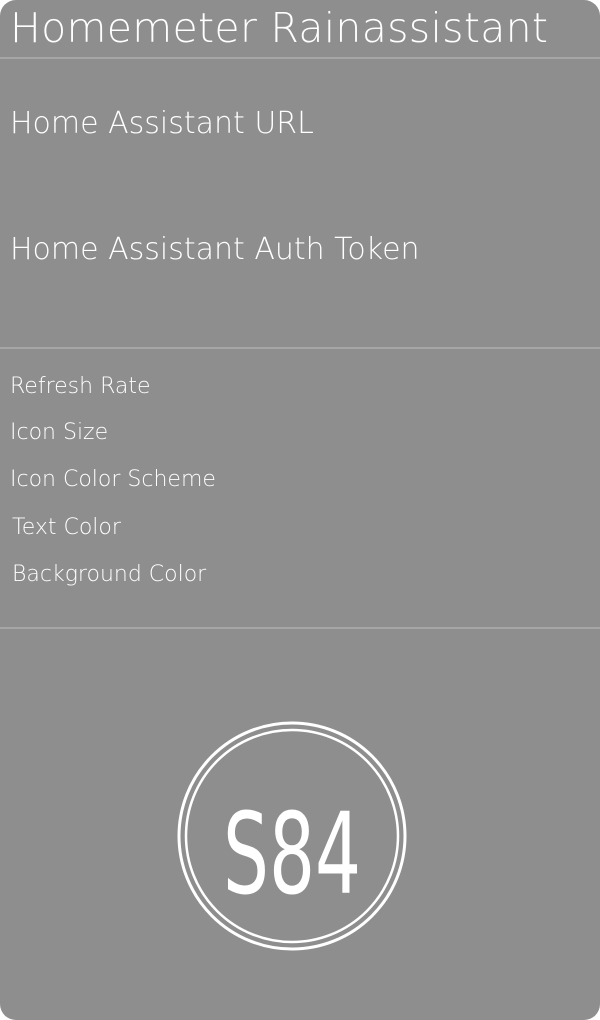 This screenshot has height=1020, width=600. I want to click on logo-text: S84, so click(292, 855).